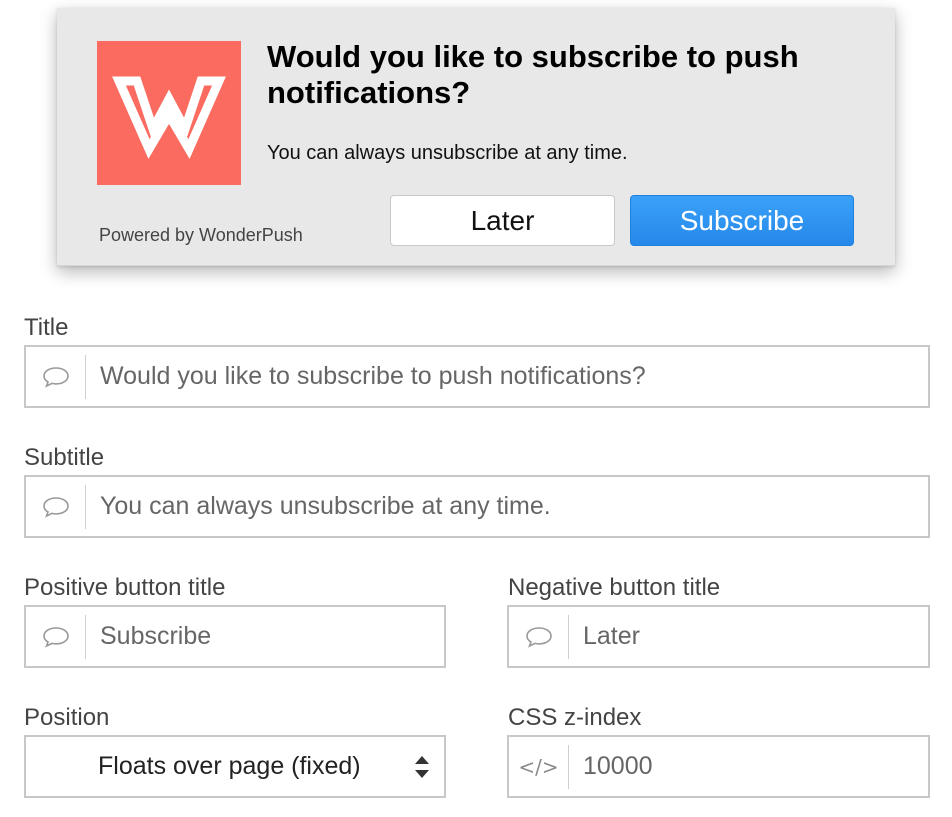 The width and height of the screenshot is (952, 817). I want to click on title-label: Title, so click(46, 327).